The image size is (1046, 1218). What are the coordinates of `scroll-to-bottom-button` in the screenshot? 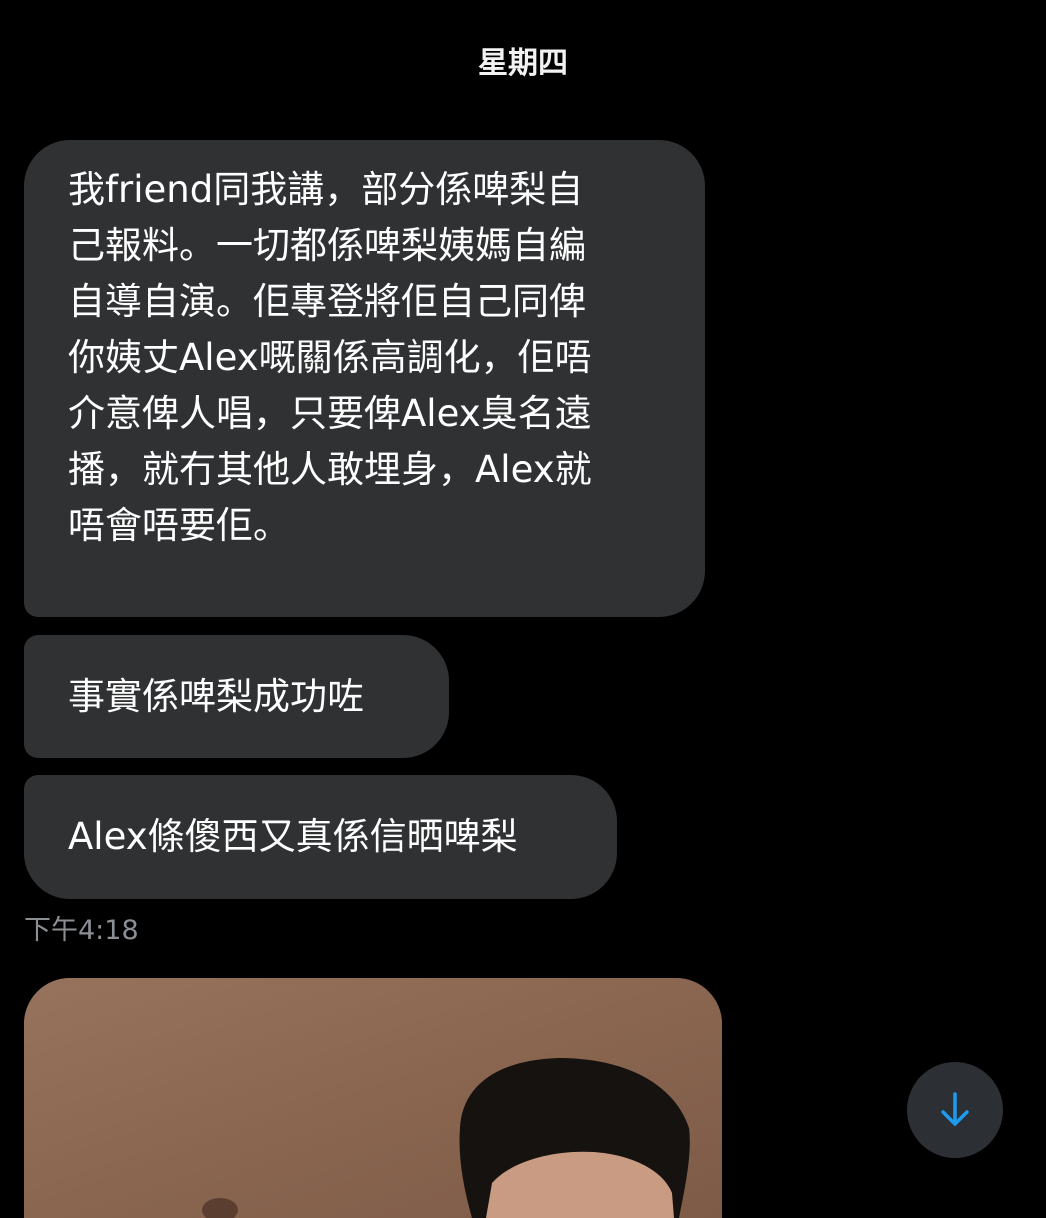 It's located at (955, 1110).